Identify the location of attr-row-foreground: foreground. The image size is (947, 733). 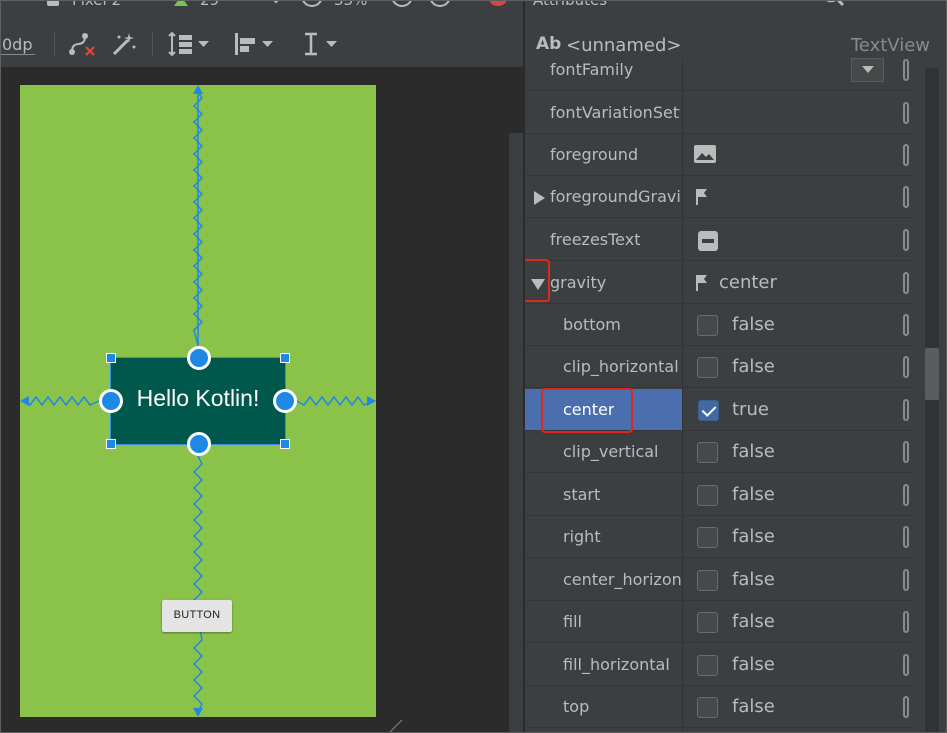
(720, 155).